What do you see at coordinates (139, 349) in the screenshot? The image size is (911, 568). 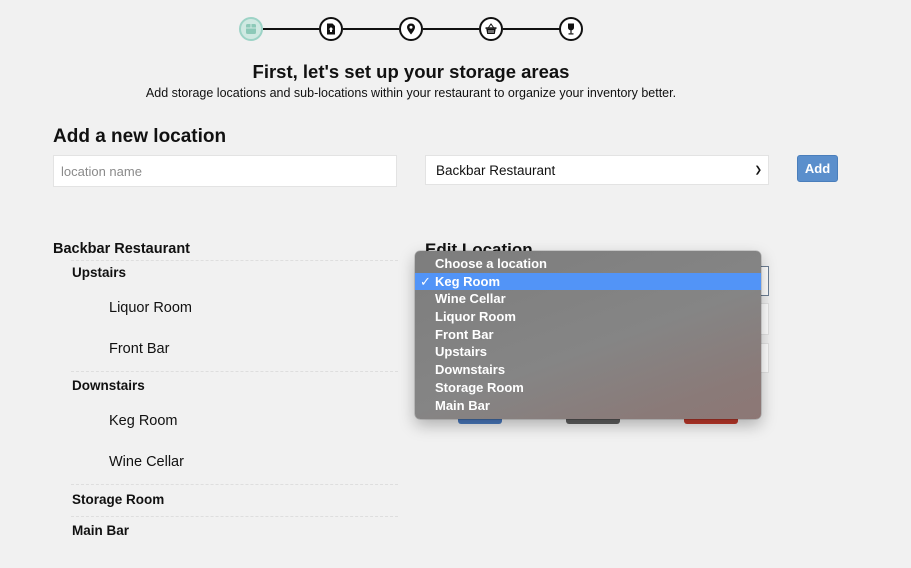 I see `tree-item-front-bar: Front Bar` at bounding box center [139, 349].